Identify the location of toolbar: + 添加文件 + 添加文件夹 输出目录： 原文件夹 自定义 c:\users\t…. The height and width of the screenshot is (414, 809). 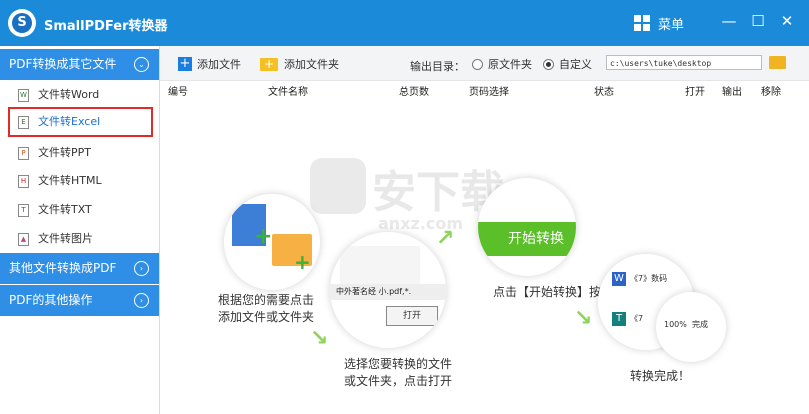
(484, 63).